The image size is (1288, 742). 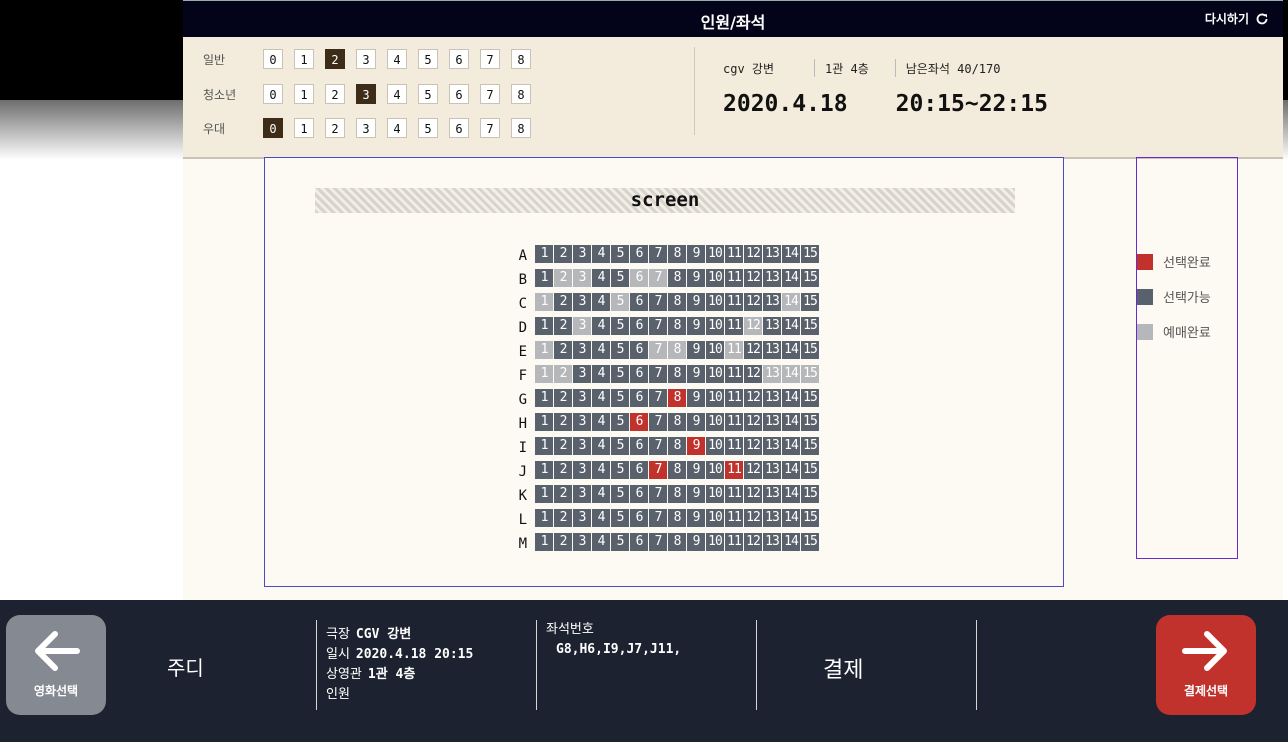 What do you see at coordinates (696, 541) in the screenshot?
I see `seat-M9: 9` at bounding box center [696, 541].